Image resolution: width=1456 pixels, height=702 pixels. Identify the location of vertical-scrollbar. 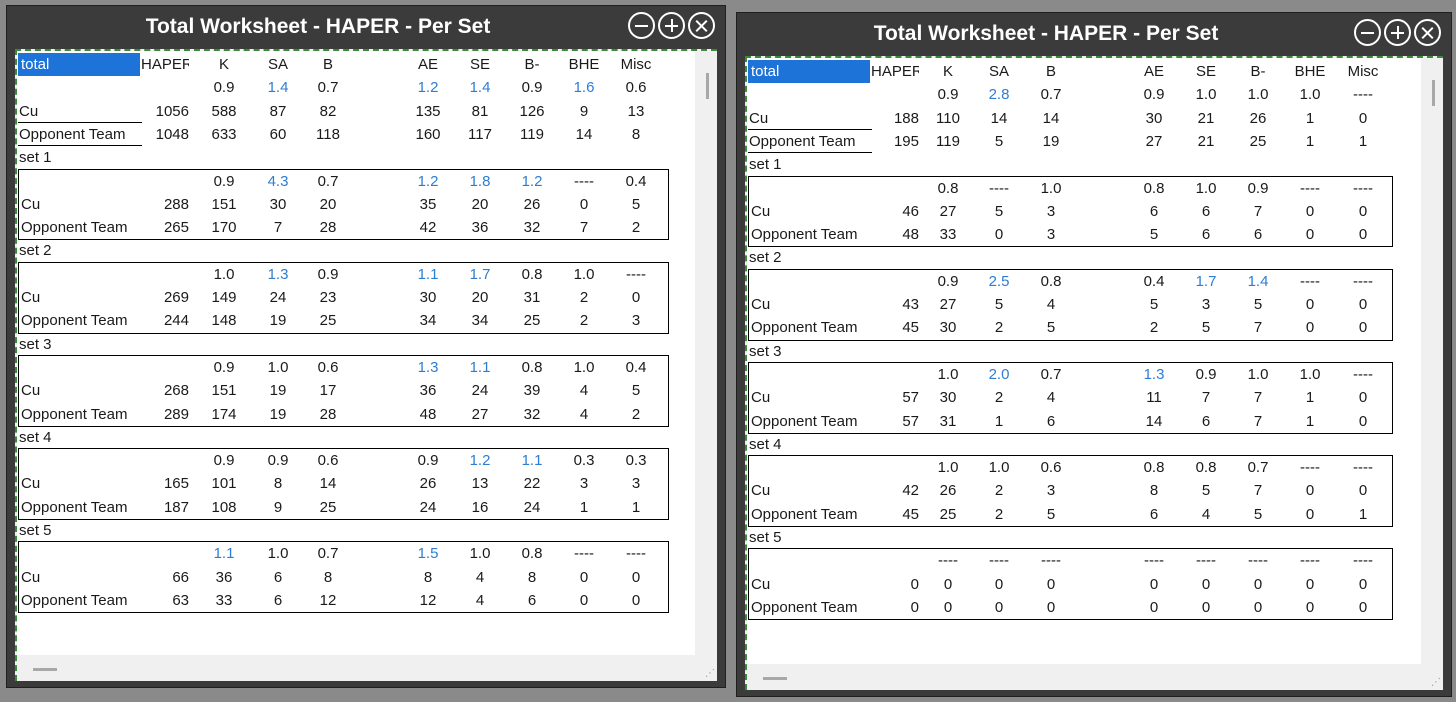
(1432, 361).